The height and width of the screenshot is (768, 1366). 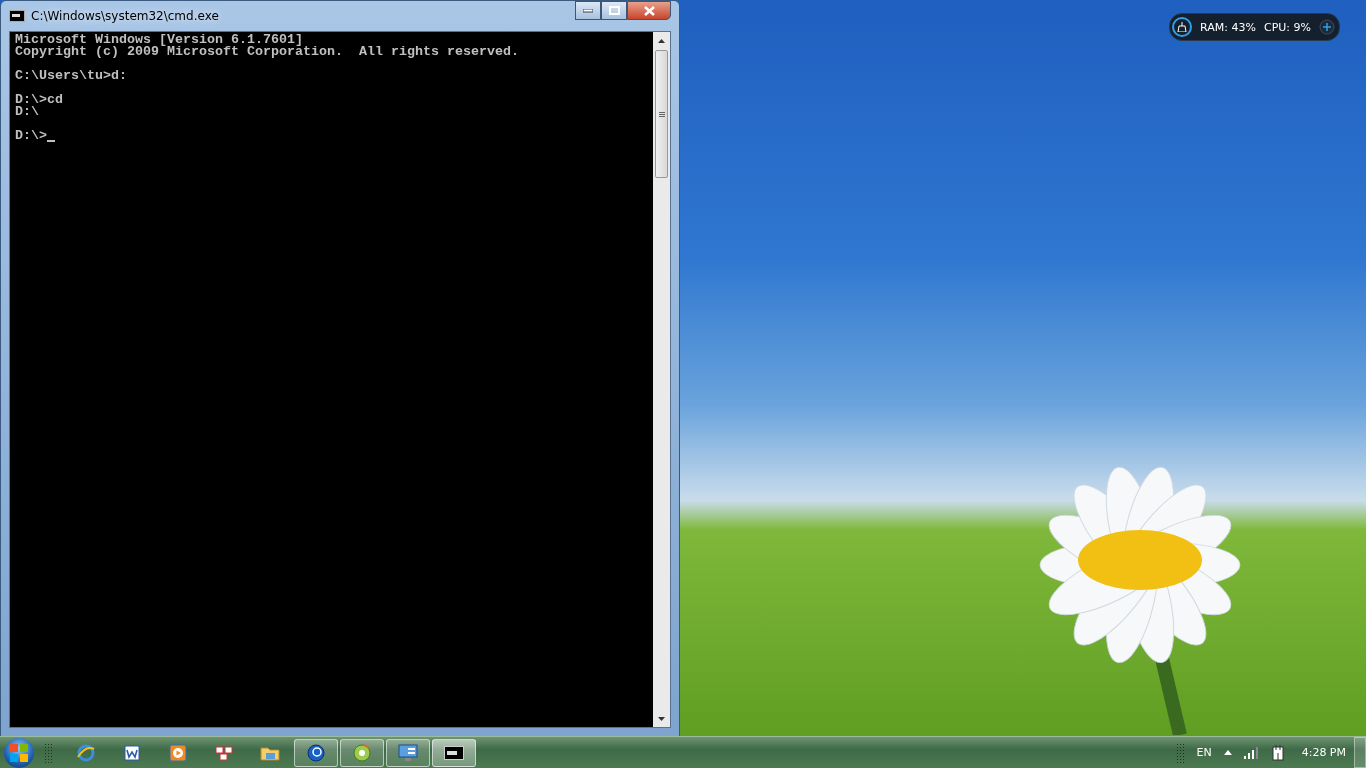 What do you see at coordinates (31, 136) in the screenshot?
I see `console-line: D:\>` at bounding box center [31, 136].